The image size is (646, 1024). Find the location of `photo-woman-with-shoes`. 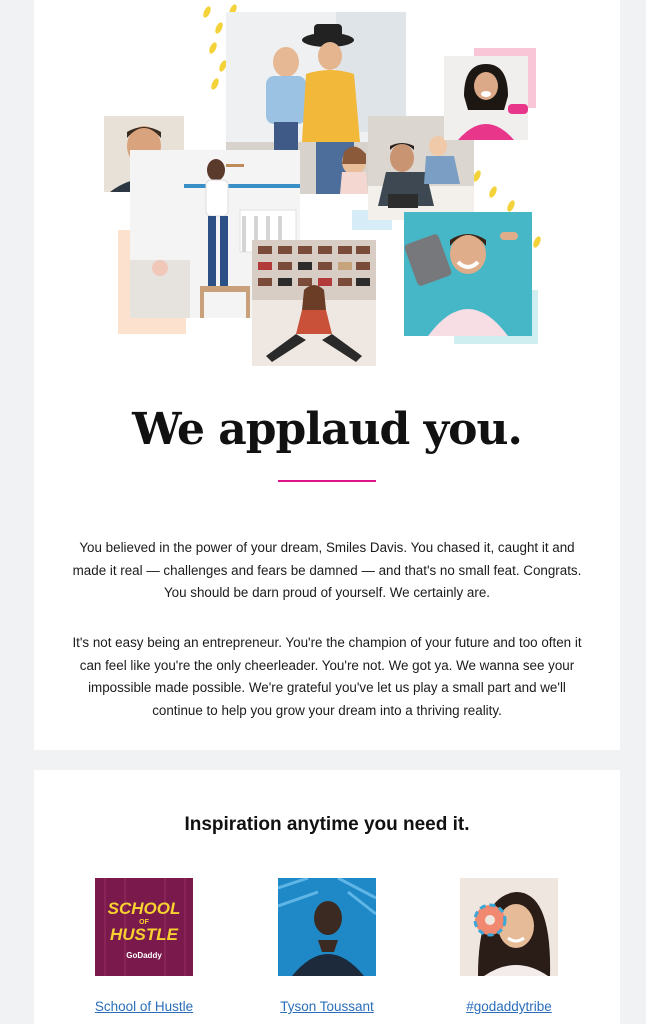

photo-woman-with-shoes is located at coordinates (314, 303).